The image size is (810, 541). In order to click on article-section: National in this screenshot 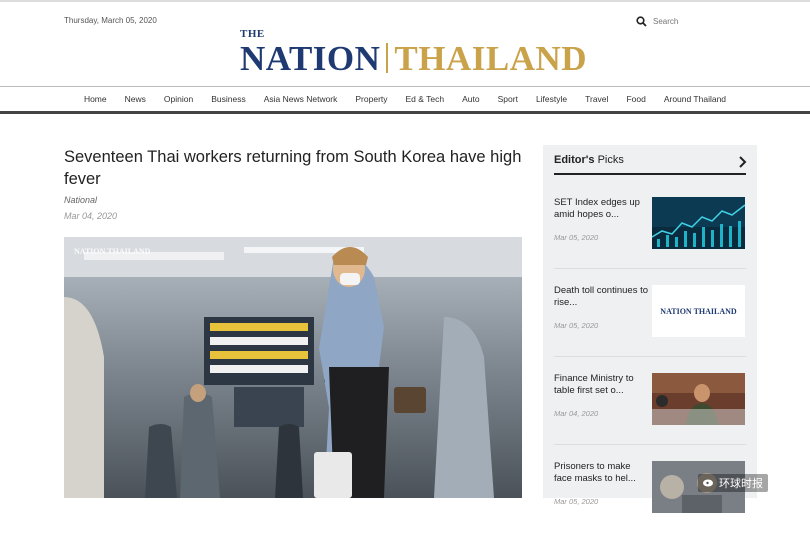, I will do `click(80, 200)`.